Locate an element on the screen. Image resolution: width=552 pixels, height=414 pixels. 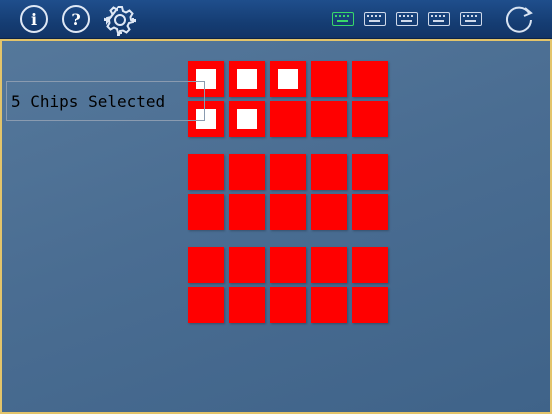
info-icon: i is located at coordinates (34, 19).